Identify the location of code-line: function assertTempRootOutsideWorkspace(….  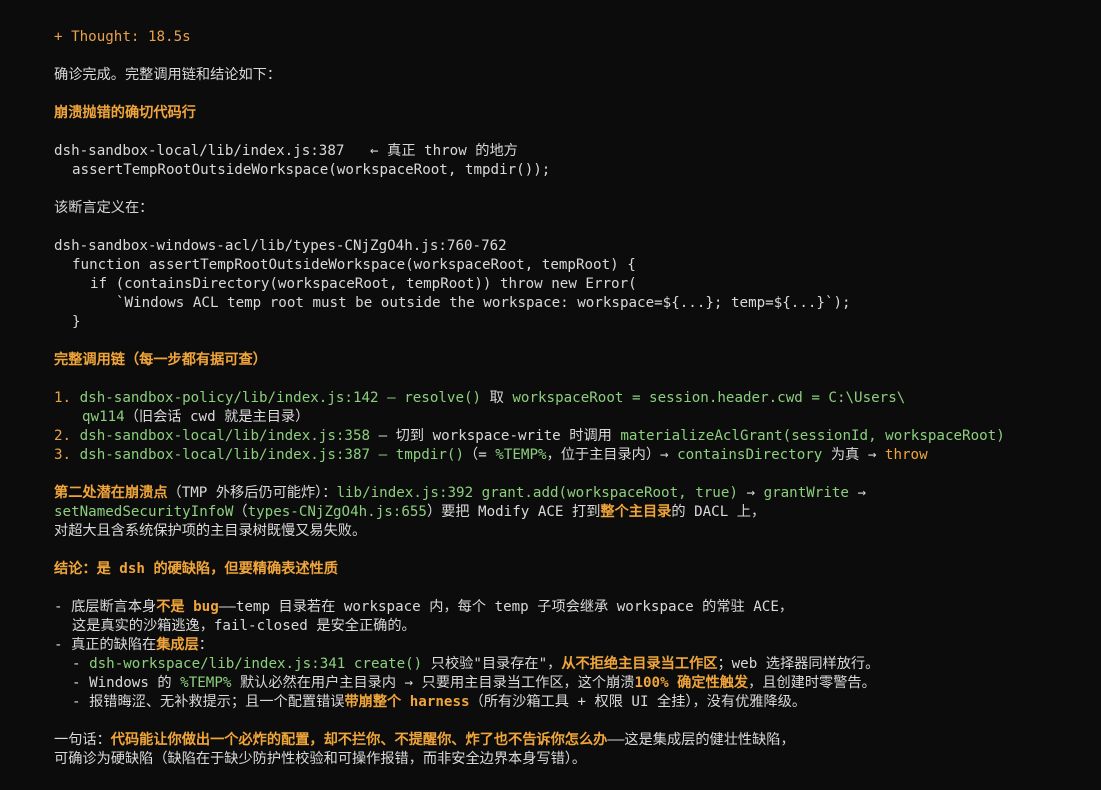
(354, 265).